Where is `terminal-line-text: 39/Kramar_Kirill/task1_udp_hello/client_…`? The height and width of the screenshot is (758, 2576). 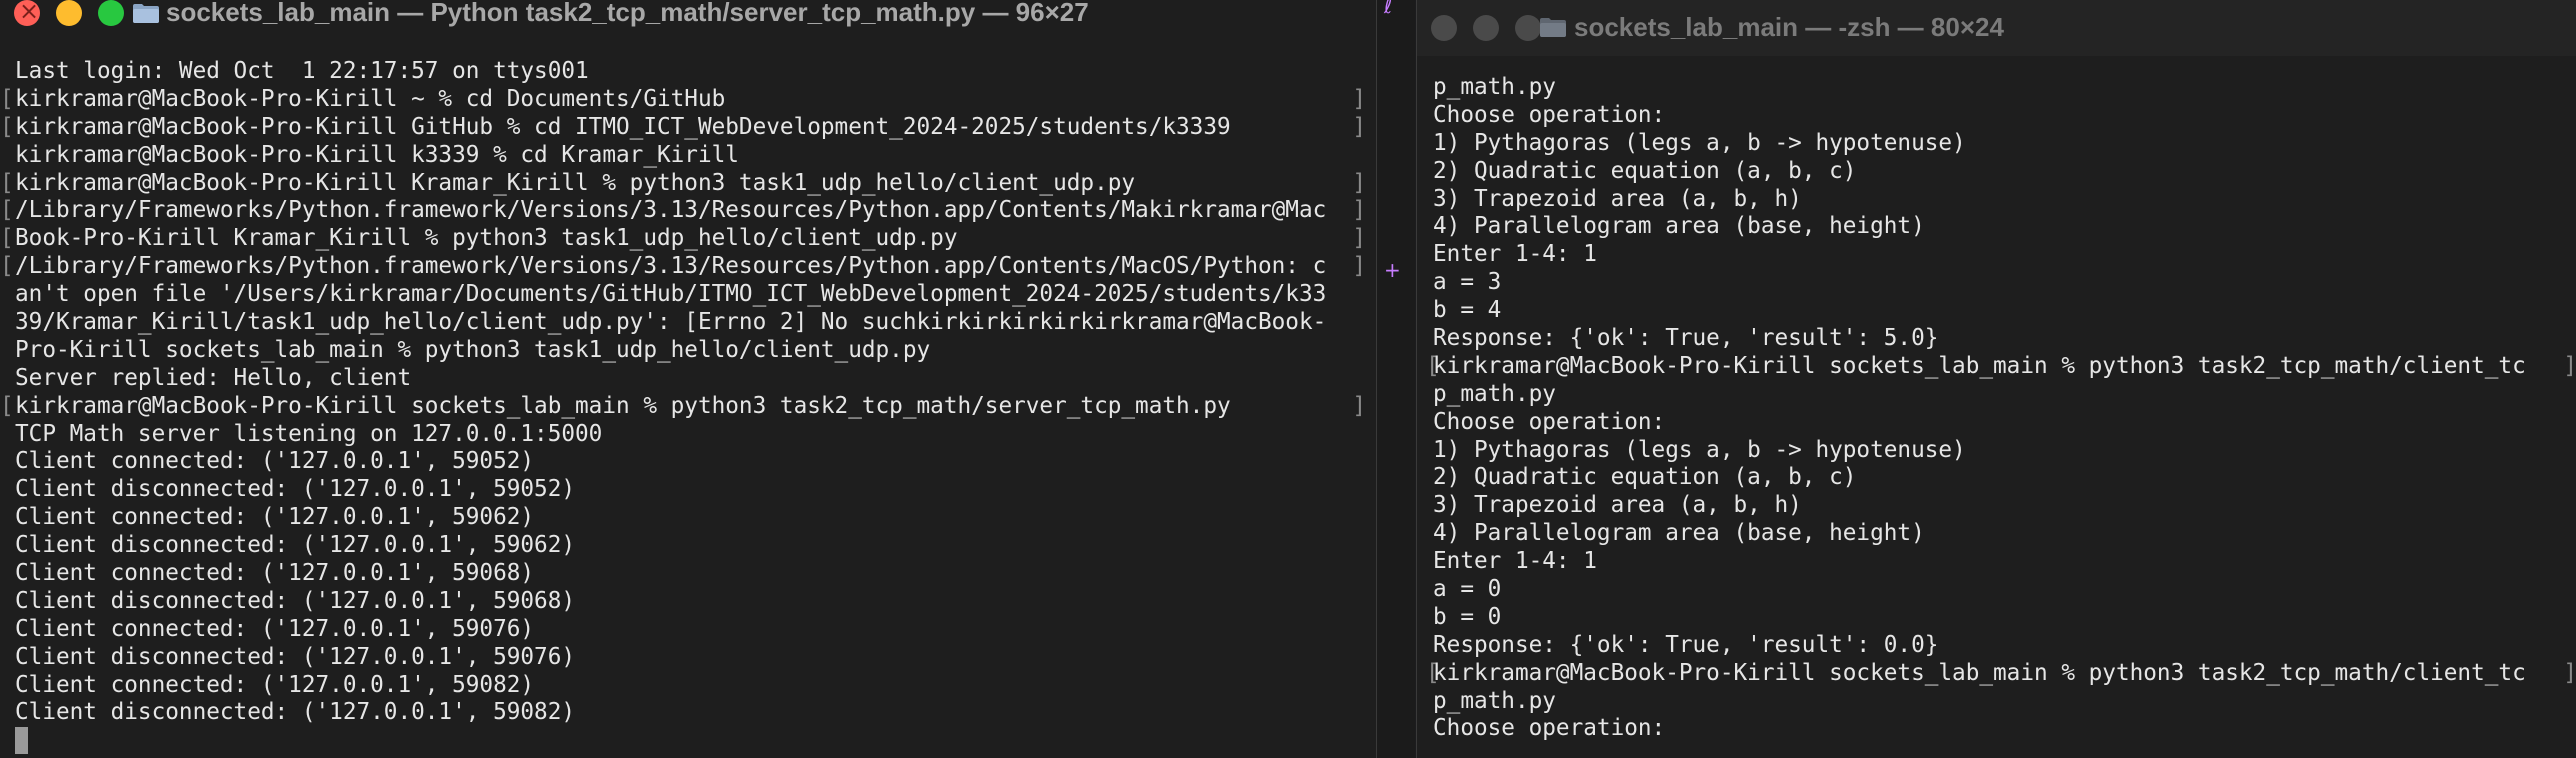 terminal-line-text: 39/Kramar_Kirill/task1_udp_hello/client_… is located at coordinates (671, 322).